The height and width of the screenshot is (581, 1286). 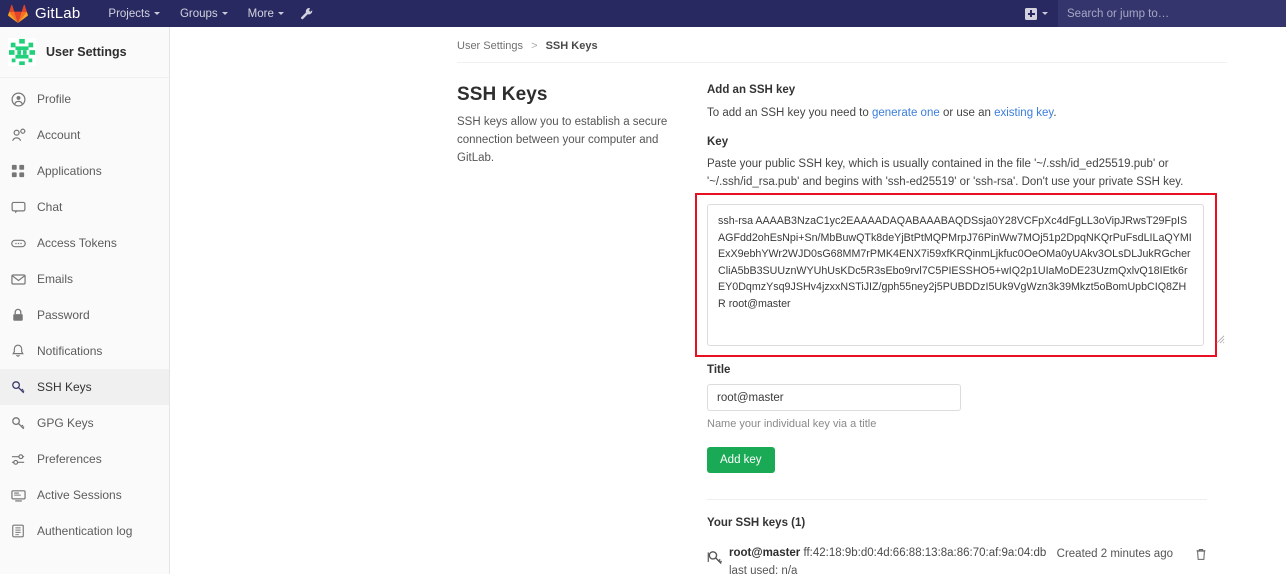 I want to click on add-key-heading: Add an SSH key, so click(x=751, y=90).